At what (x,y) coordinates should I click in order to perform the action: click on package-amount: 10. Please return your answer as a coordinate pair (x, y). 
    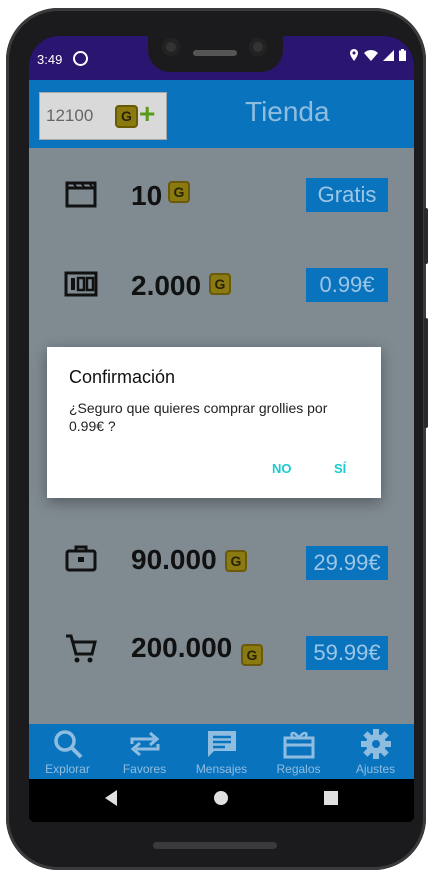
    Looking at the image, I should click on (147, 195).